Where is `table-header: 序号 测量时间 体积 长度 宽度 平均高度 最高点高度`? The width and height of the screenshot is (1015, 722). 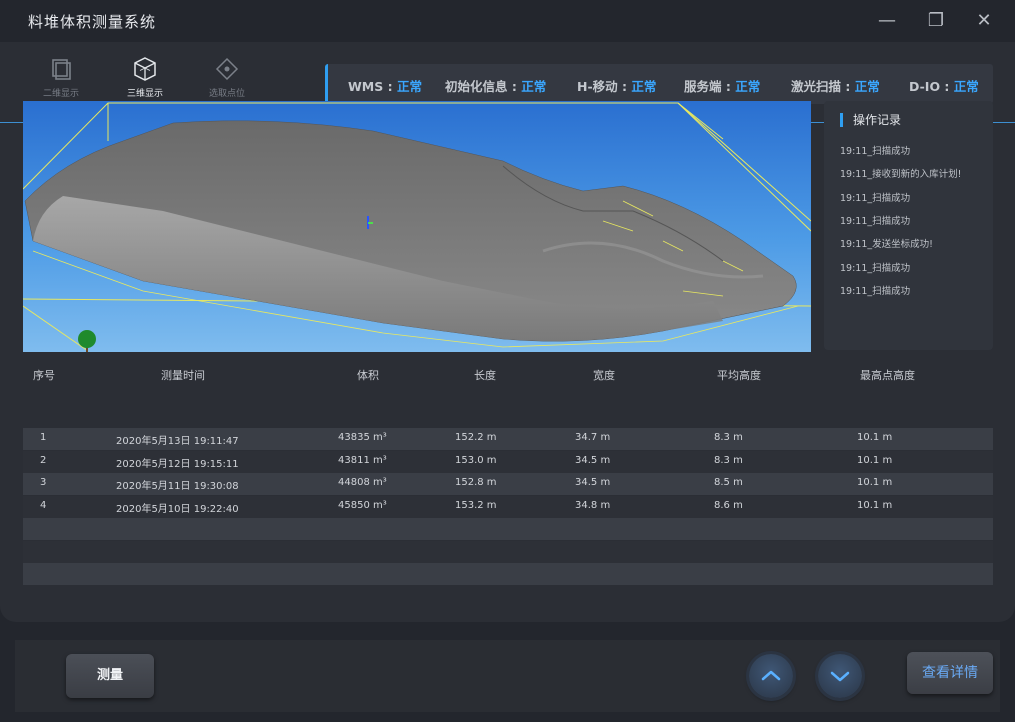 table-header: 序号 测量时间 体积 长度 宽度 平均高度 最高点高度 is located at coordinates (496, 375).